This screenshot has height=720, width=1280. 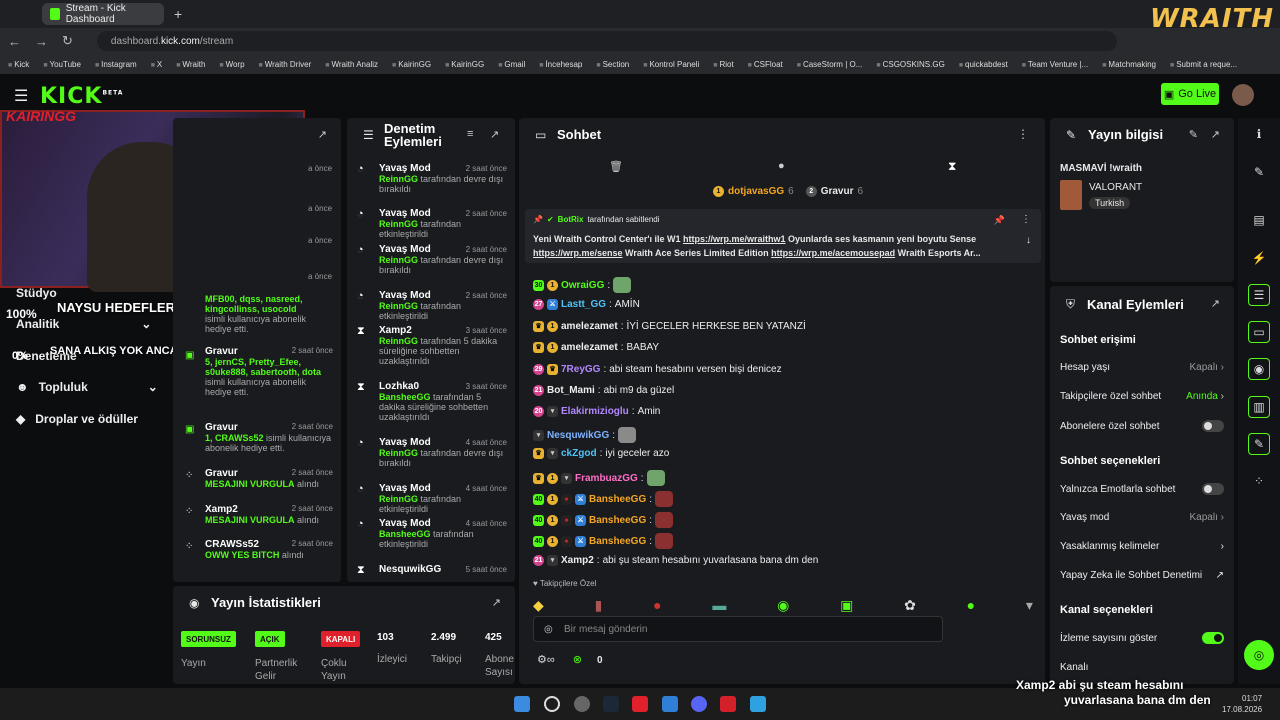 What do you see at coordinates (1259, 134) in the screenshot?
I see `info-icon: ℹ` at bounding box center [1259, 134].